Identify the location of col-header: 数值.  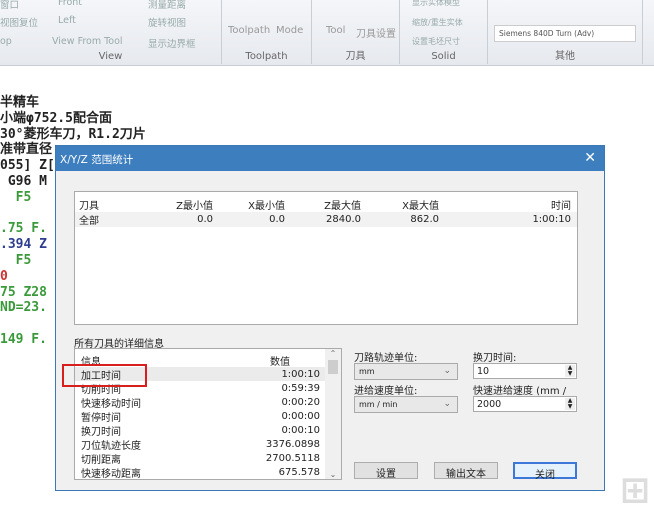
(280, 360).